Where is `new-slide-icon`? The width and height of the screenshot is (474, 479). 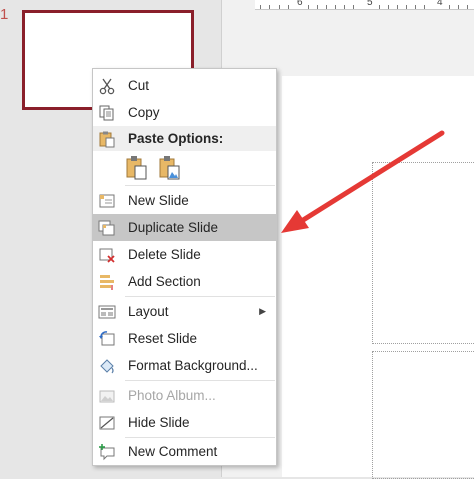 new-slide-icon is located at coordinates (107, 201).